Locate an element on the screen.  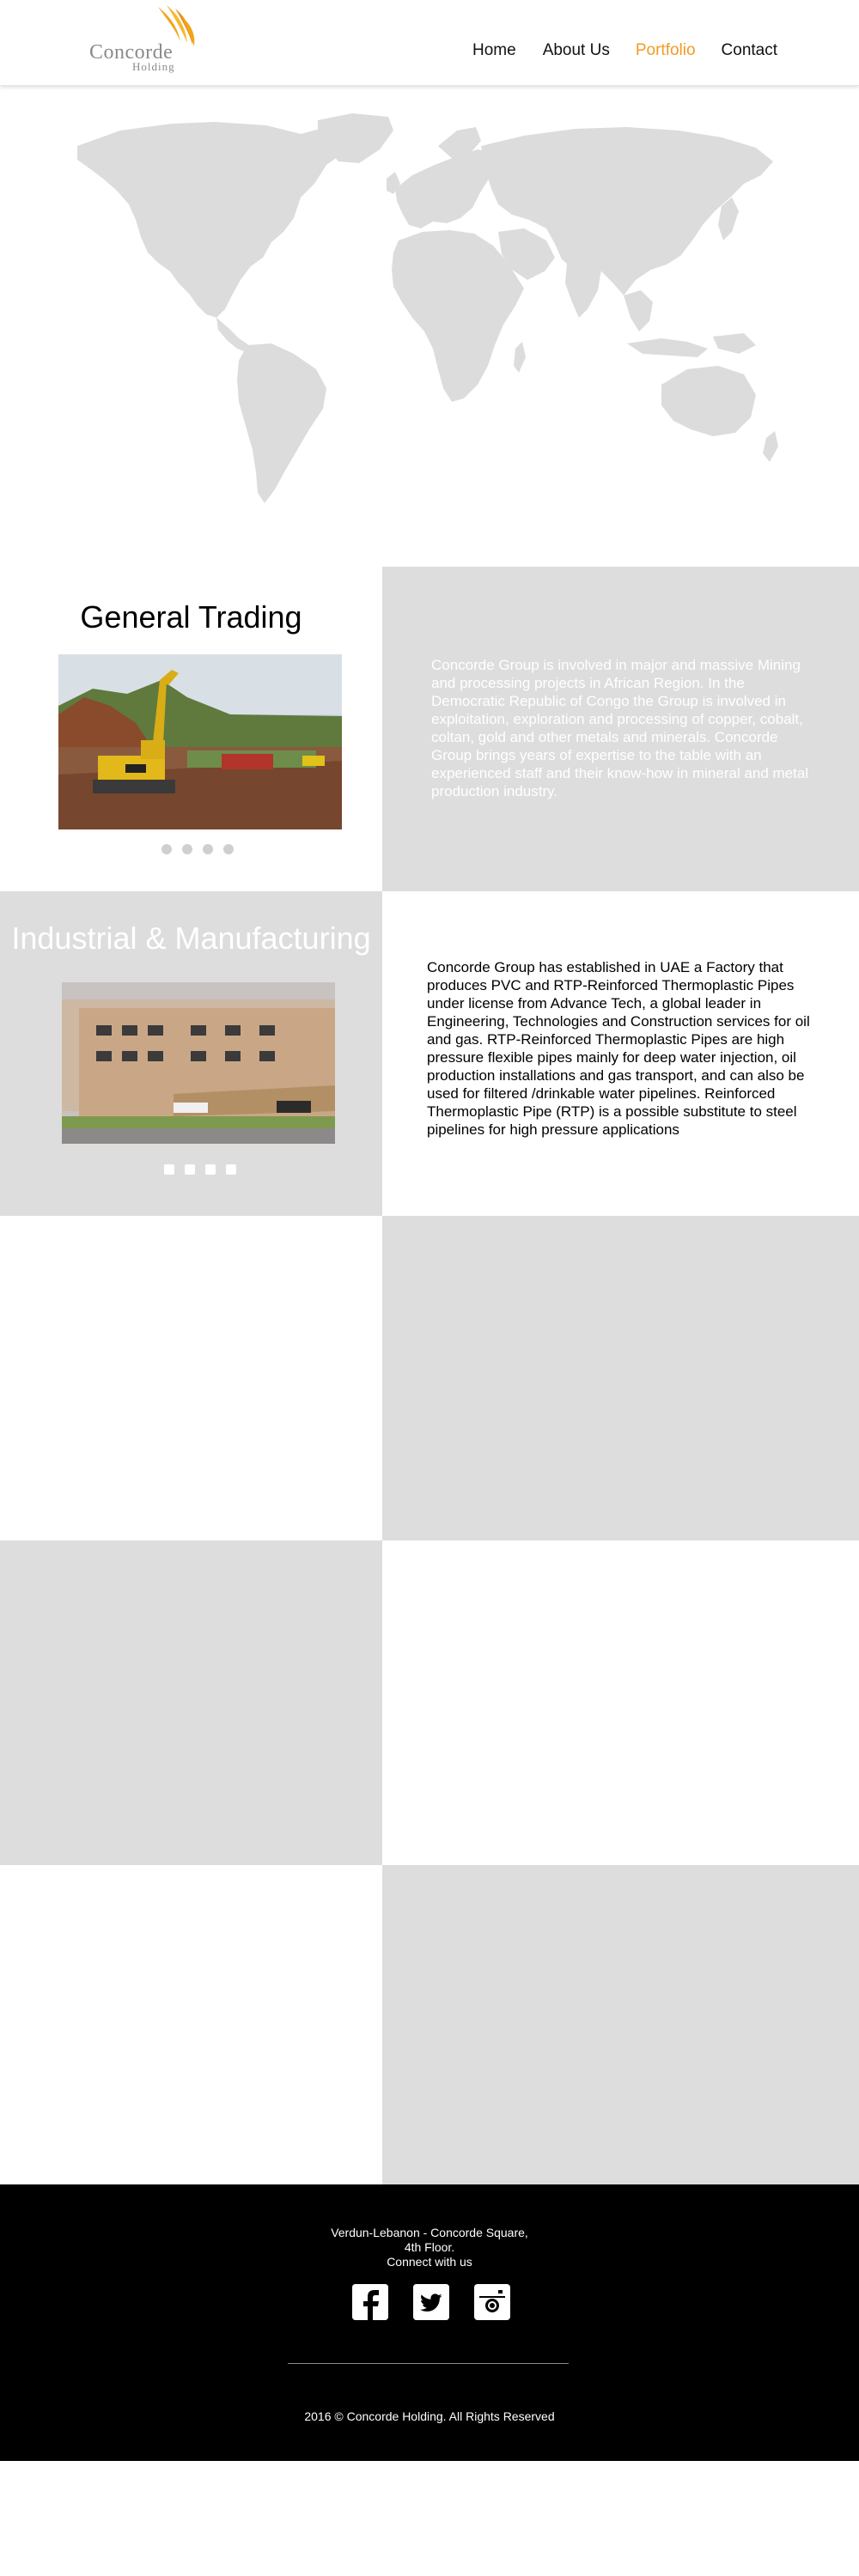
industrial-panel: Industrial & Manufacturing is located at coordinates (191, 1053).